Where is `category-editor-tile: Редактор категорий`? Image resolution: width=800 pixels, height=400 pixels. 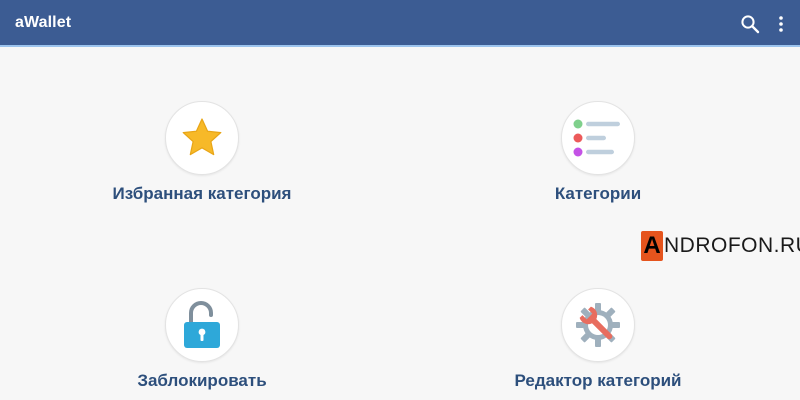
category-editor-tile: Редактор категорий is located at coordinates (598, 339).